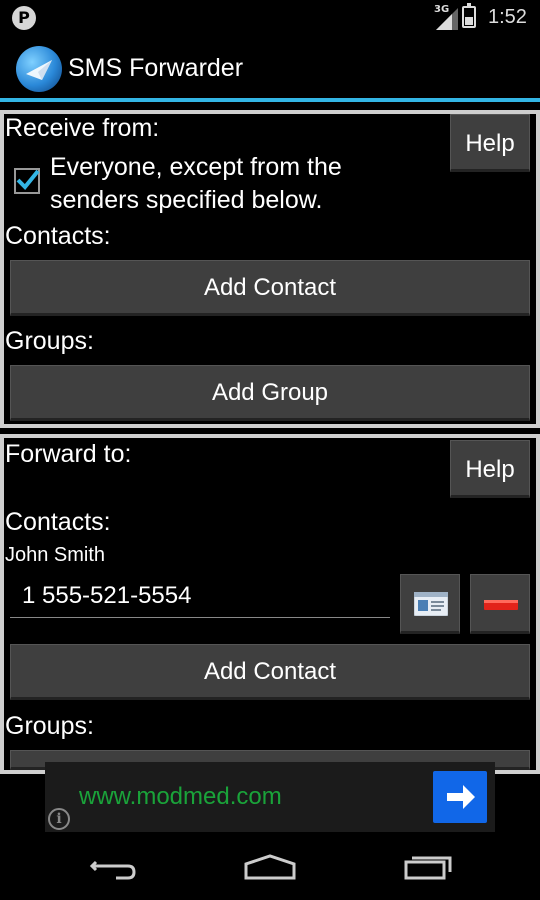  I want to click on recent-apps-icon, so click(428, 868).